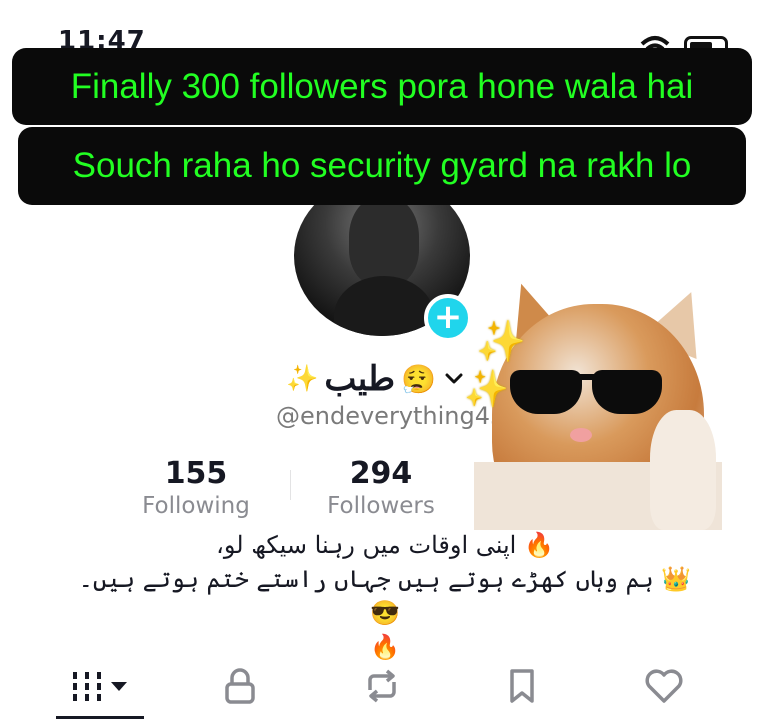 The width and height of the screenshot is (764, 720). I want to click on tab-reposts, so click(382, 686).